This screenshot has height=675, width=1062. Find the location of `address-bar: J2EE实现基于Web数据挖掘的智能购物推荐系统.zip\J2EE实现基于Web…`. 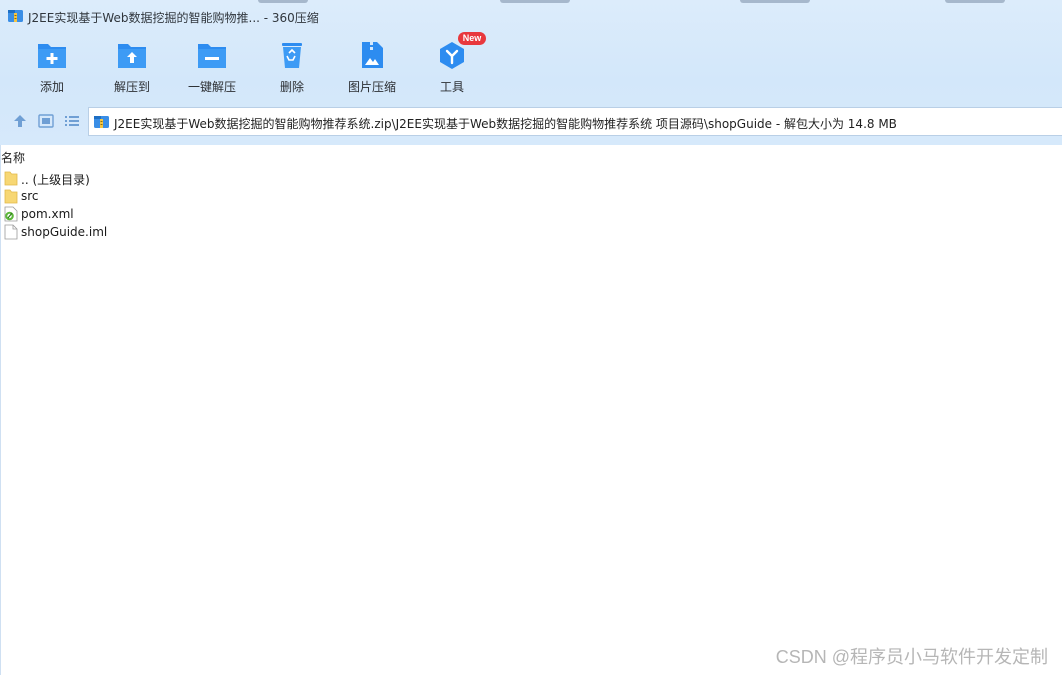

address-bar: J2EE实现基于Web数据挖掘的智能购物推荐系统.zip\J2EE实现基于Web… is located at coordinates (575, 121).